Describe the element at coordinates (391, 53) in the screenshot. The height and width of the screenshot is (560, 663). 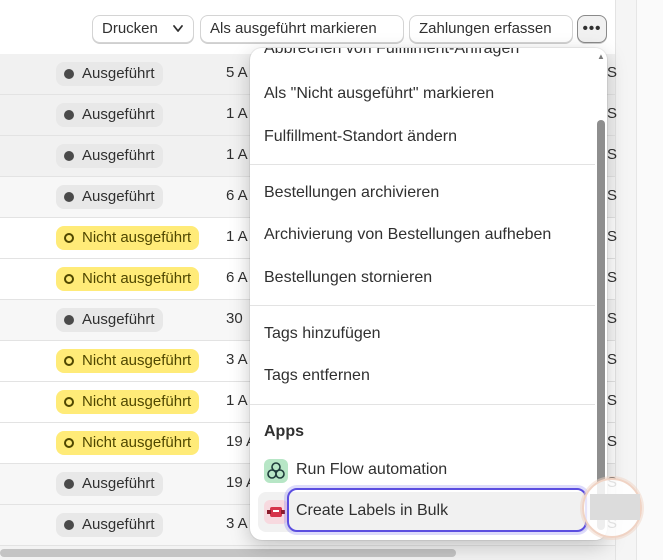
I see `menu-item-cancel-fulfillment: Abbrechen von Fulfillment-Anfragen` at that location.